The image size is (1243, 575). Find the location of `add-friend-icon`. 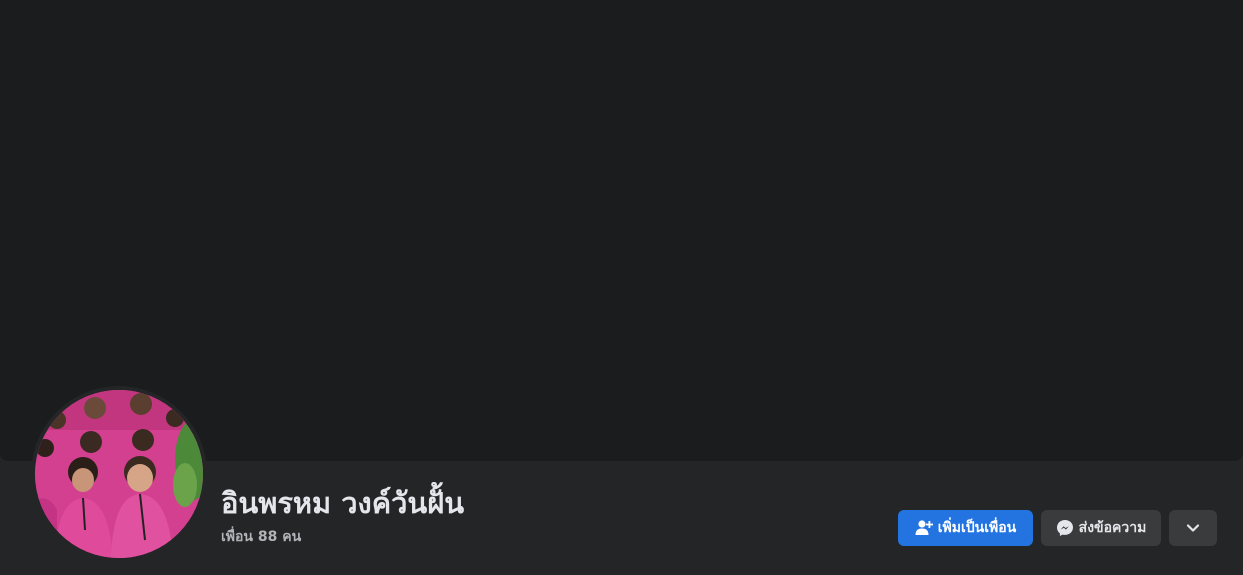

add-friend-icon is located at coordinates (924, 528).